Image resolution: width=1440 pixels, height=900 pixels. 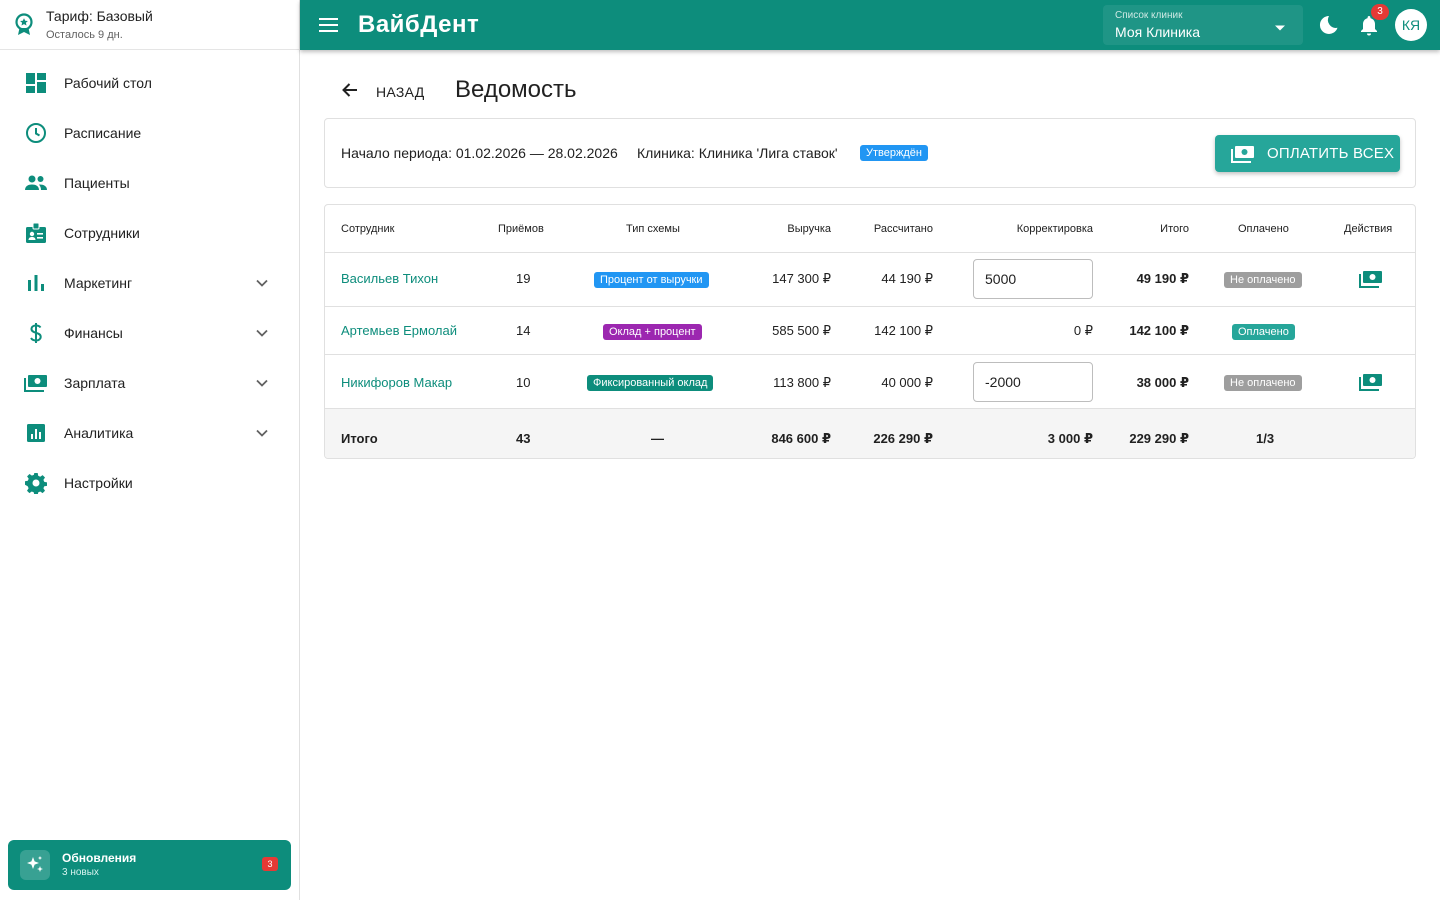 I want to click on badge-icon, so click(x=36, y=233).